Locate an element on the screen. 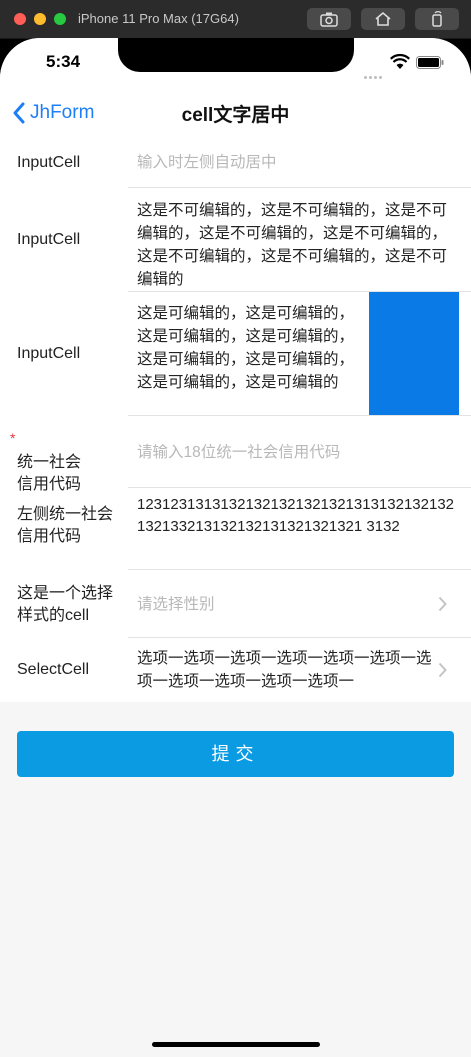  simulator-title-bar: iPhone 11 Pro Max (17G64) is located at coordinates (235, 19).